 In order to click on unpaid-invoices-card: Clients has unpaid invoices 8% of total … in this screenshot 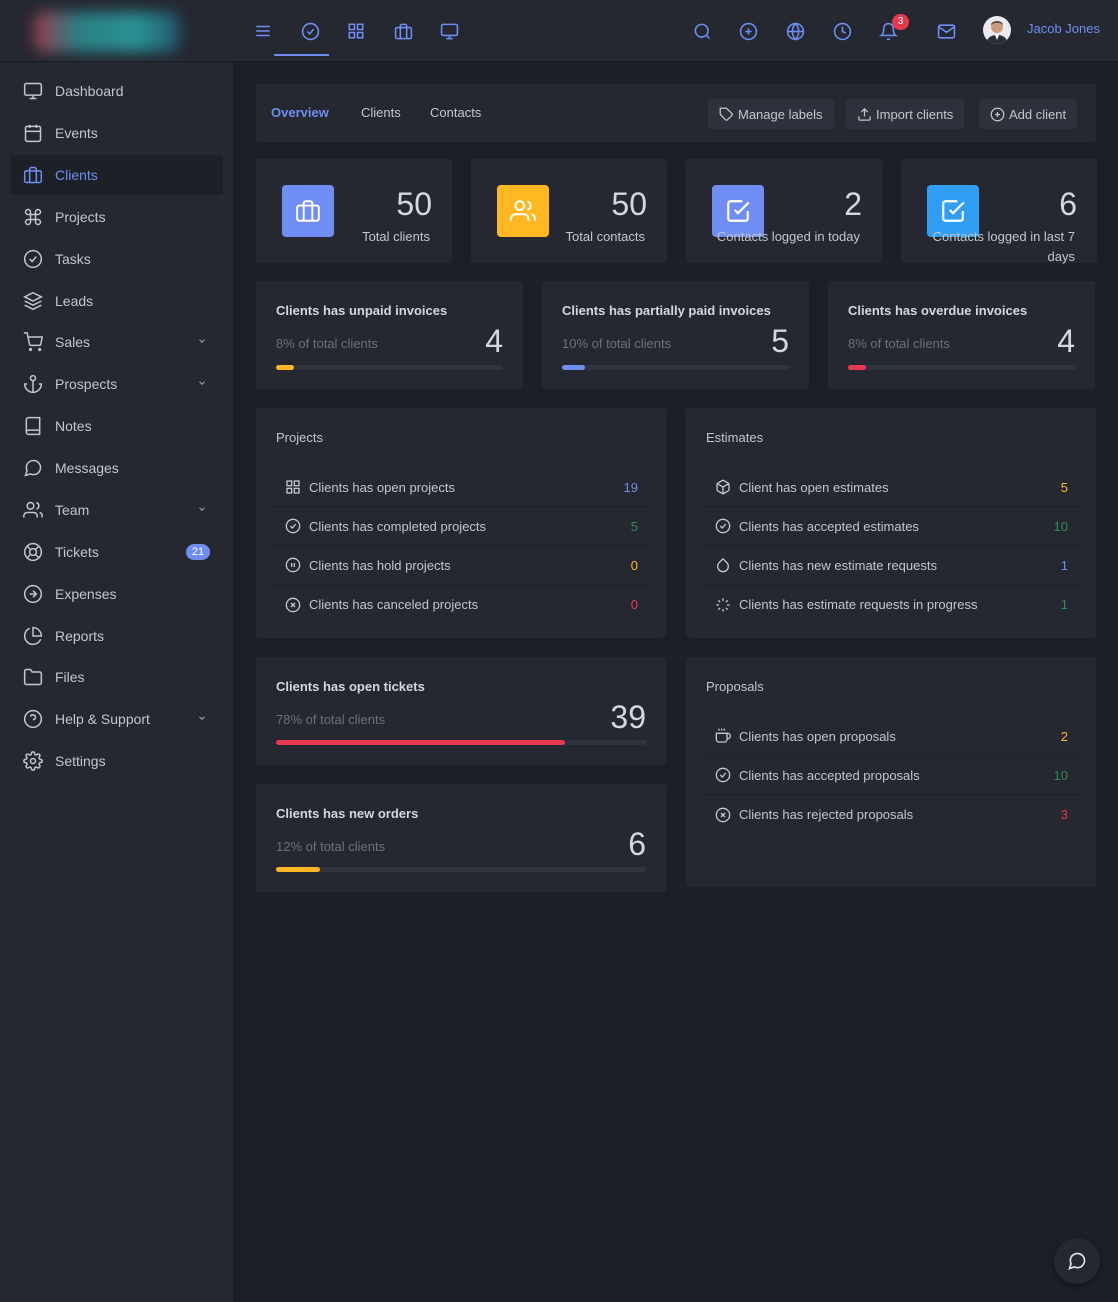, I will do `click(389, 335)`.